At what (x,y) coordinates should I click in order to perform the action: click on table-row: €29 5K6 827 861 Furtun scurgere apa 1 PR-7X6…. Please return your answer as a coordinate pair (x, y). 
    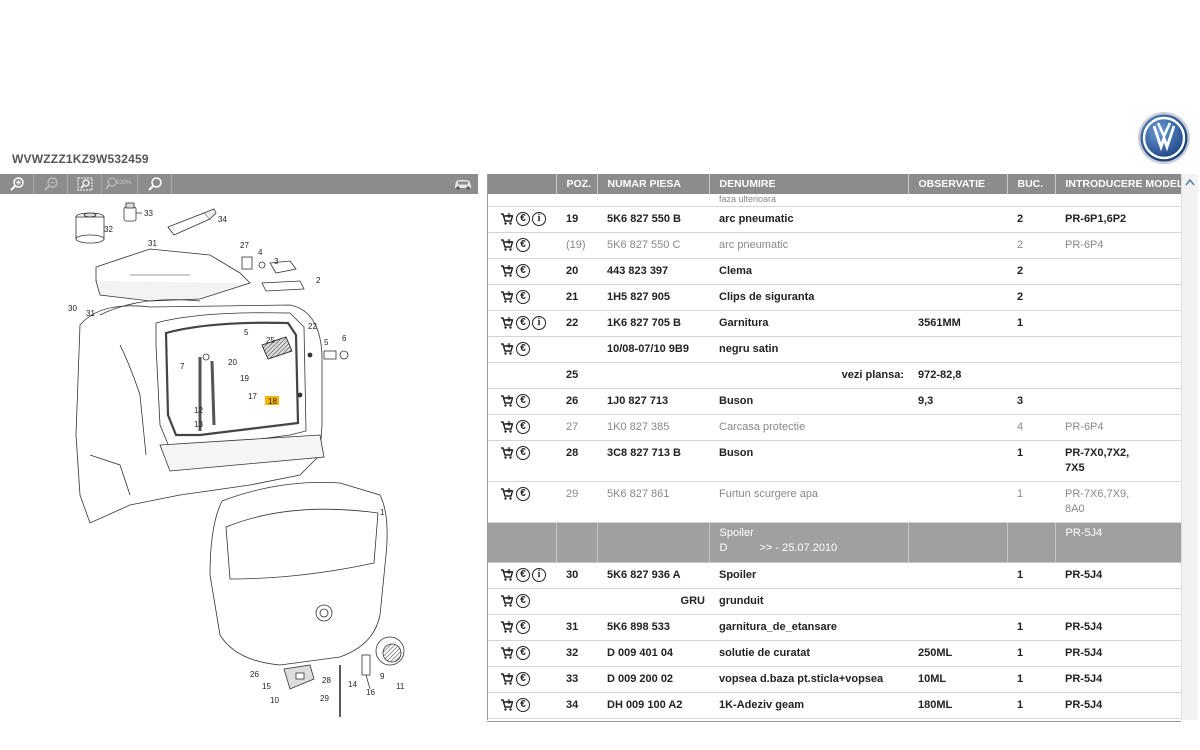
    Looking at the image, I should click on (834, 502).